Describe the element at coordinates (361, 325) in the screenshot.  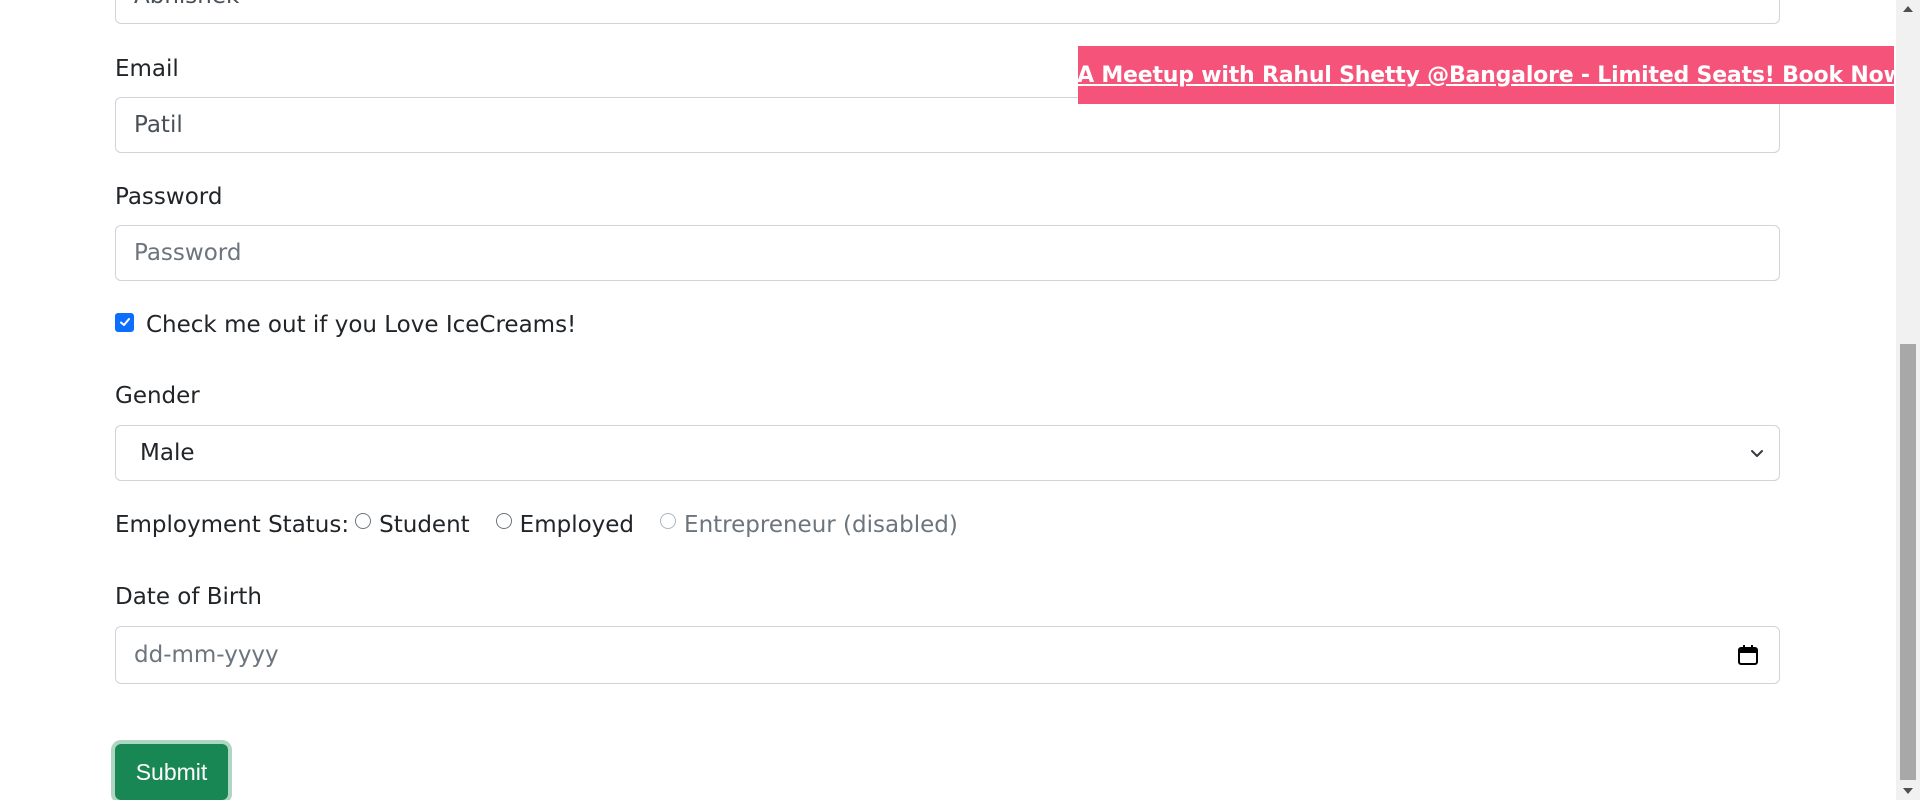
I see `icecream-checkbox-label: Check me out if you Love IceCreams!` at that location.